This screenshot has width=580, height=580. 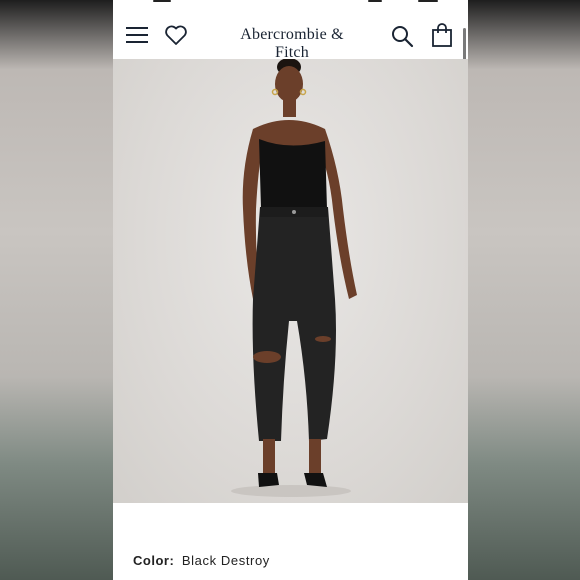 I want to click on battery-icon, so click(x=428, y=1).